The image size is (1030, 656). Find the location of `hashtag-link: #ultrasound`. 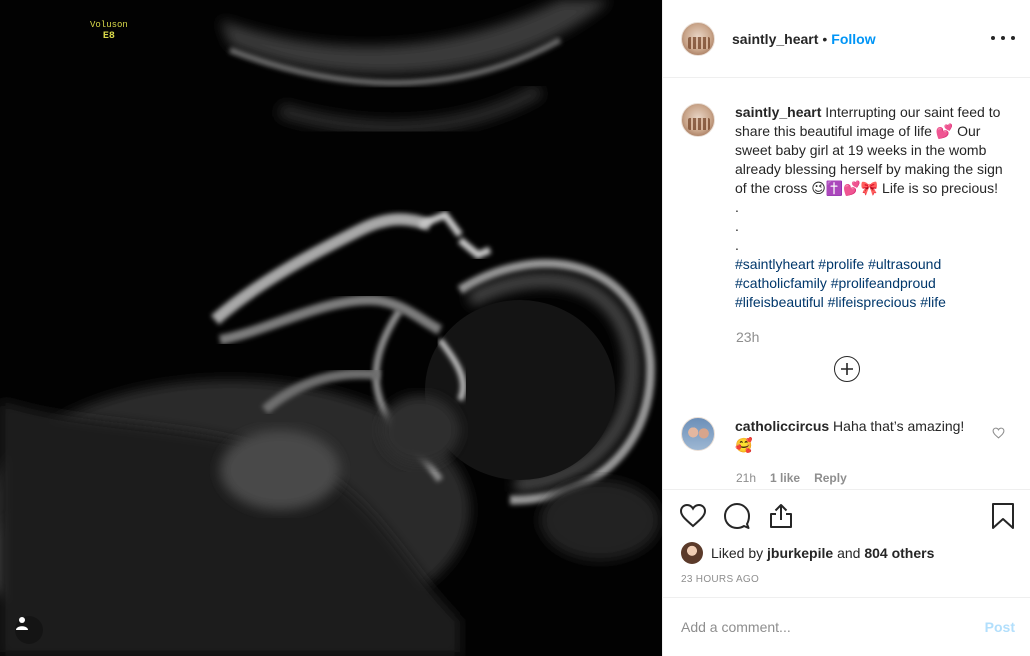

hashtag-link: #ultrasound is located at coordinates (904, 264).